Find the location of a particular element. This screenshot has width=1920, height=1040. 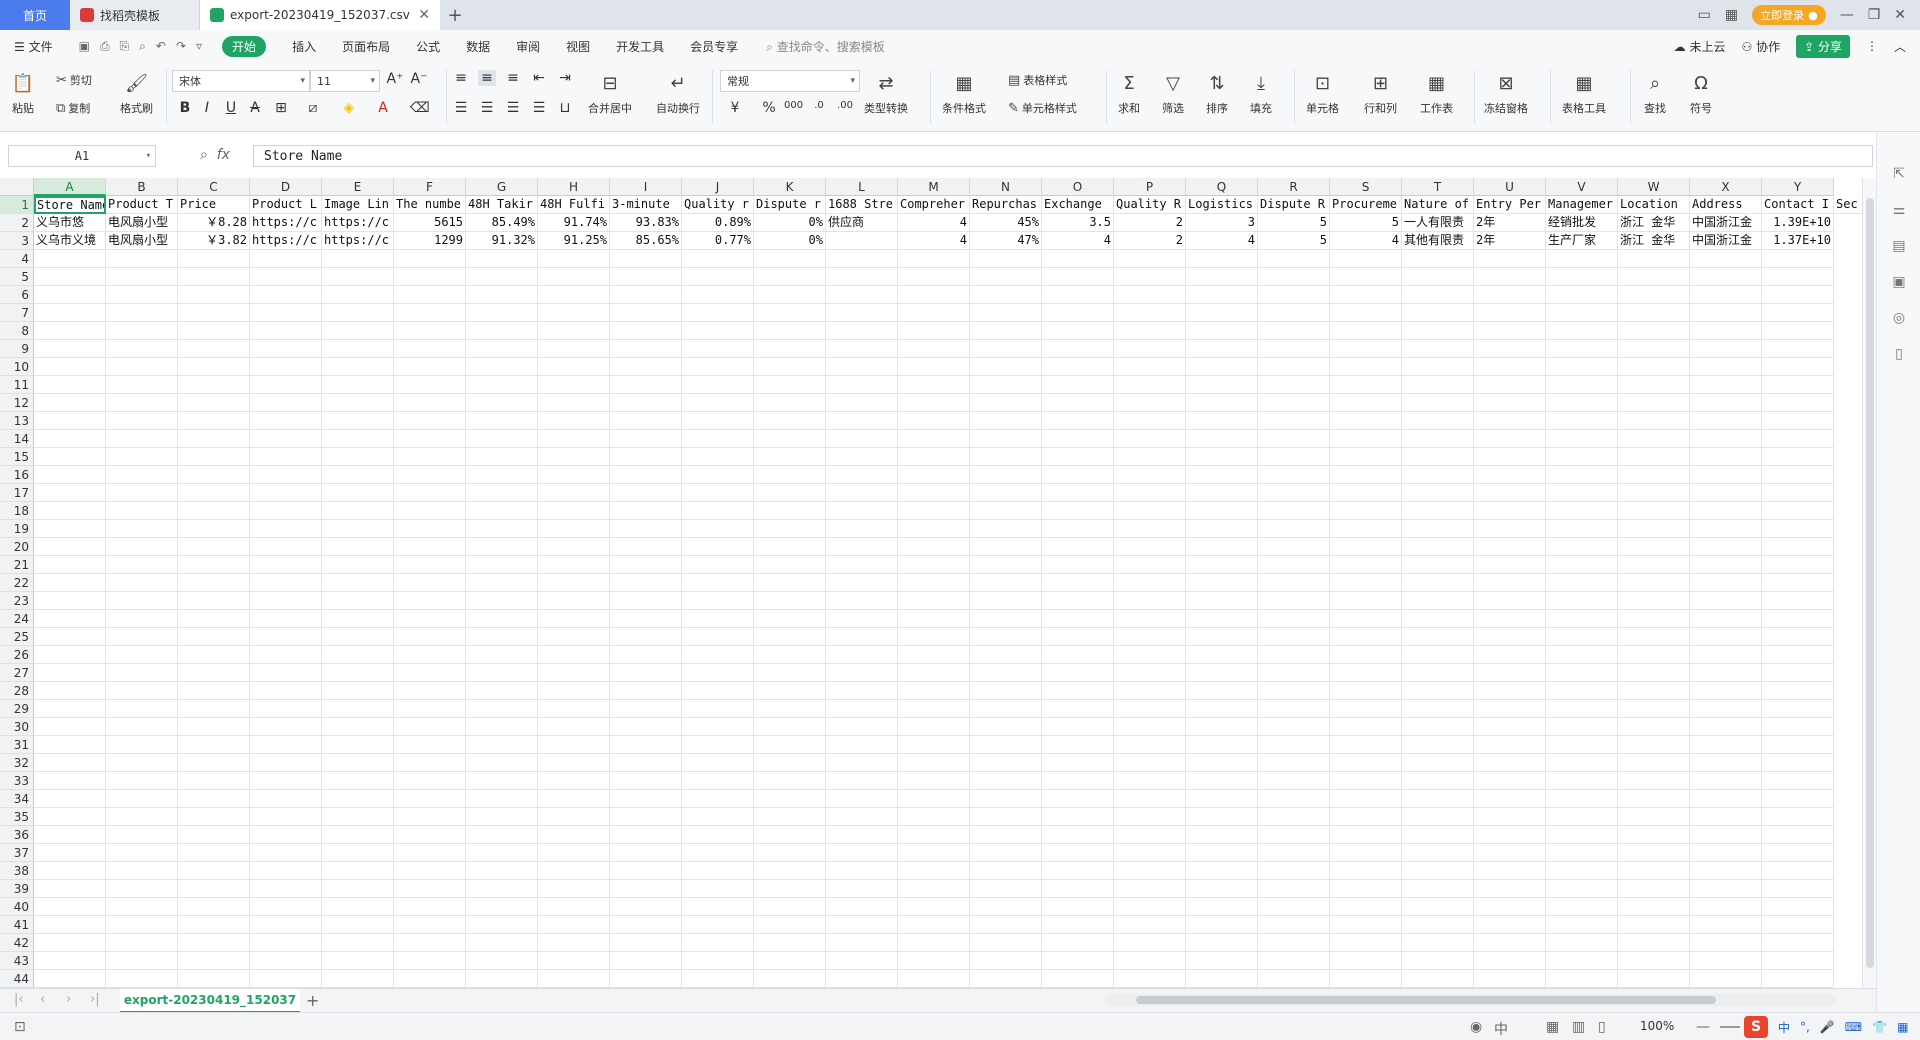

sogou-ime-logo: S is located at coordinates (1756, 1027).